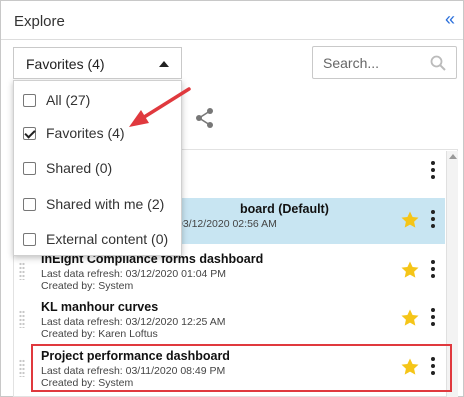 This screenshot has width=464, height=397. Describe the element at coordinates (241, 368) in the screenshot. I see `highlight-annotation` at that location.